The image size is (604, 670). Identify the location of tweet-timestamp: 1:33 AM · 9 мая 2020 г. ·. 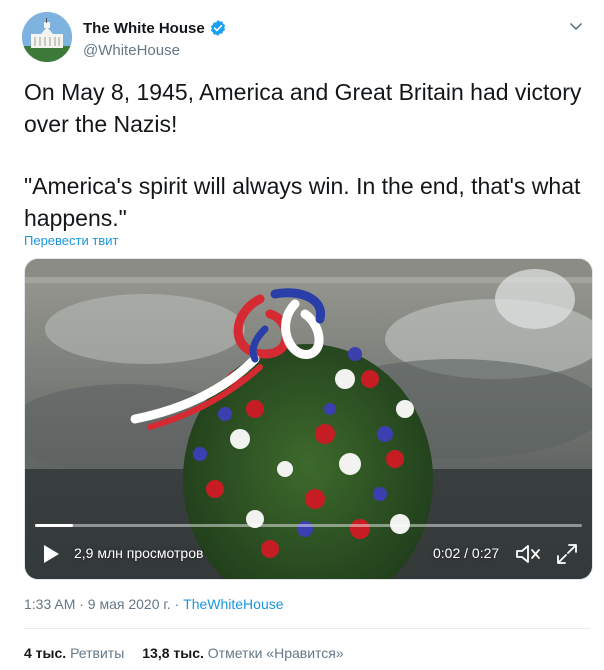
(103, 604).